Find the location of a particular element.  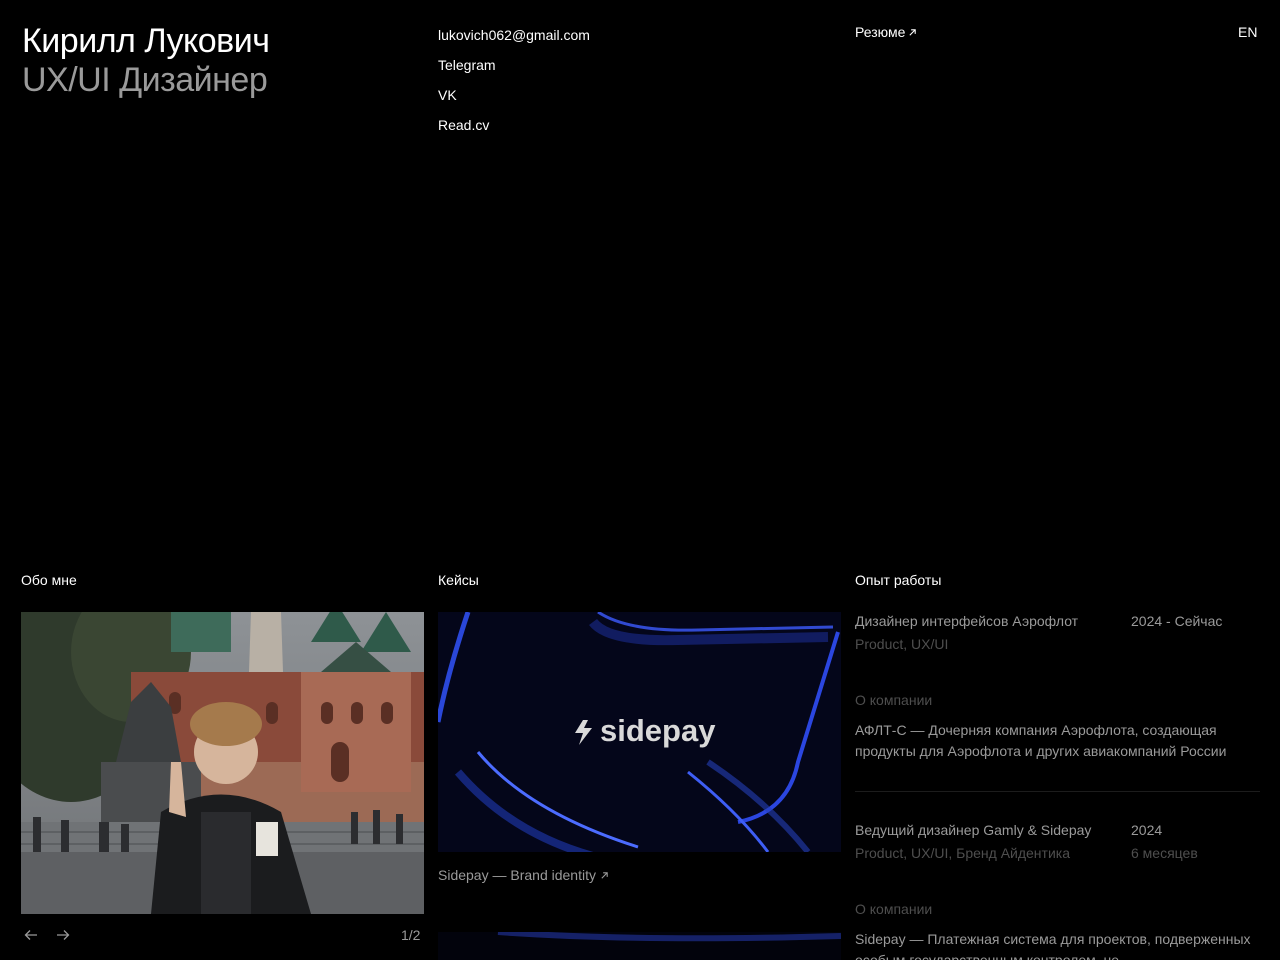

readcv-link: Read.cv is located at coordinates (514, 125).